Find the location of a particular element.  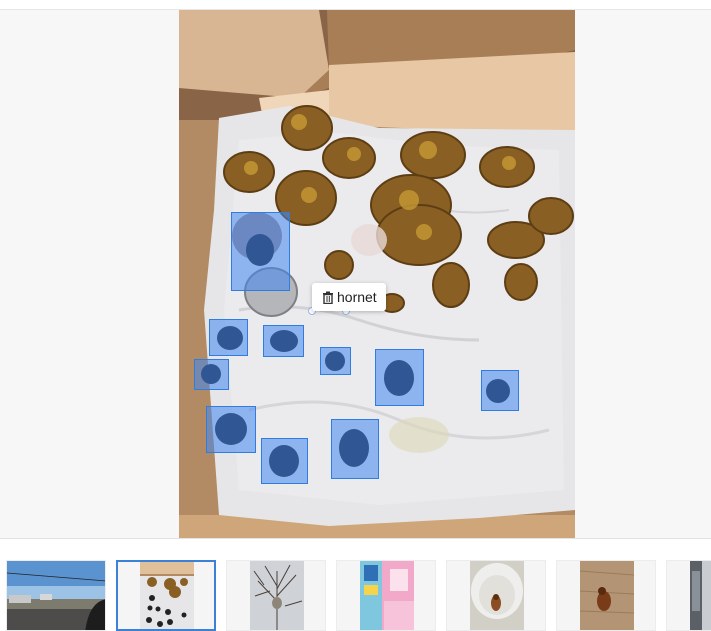

thumb-building-edge is located at coordinates (688, 595).